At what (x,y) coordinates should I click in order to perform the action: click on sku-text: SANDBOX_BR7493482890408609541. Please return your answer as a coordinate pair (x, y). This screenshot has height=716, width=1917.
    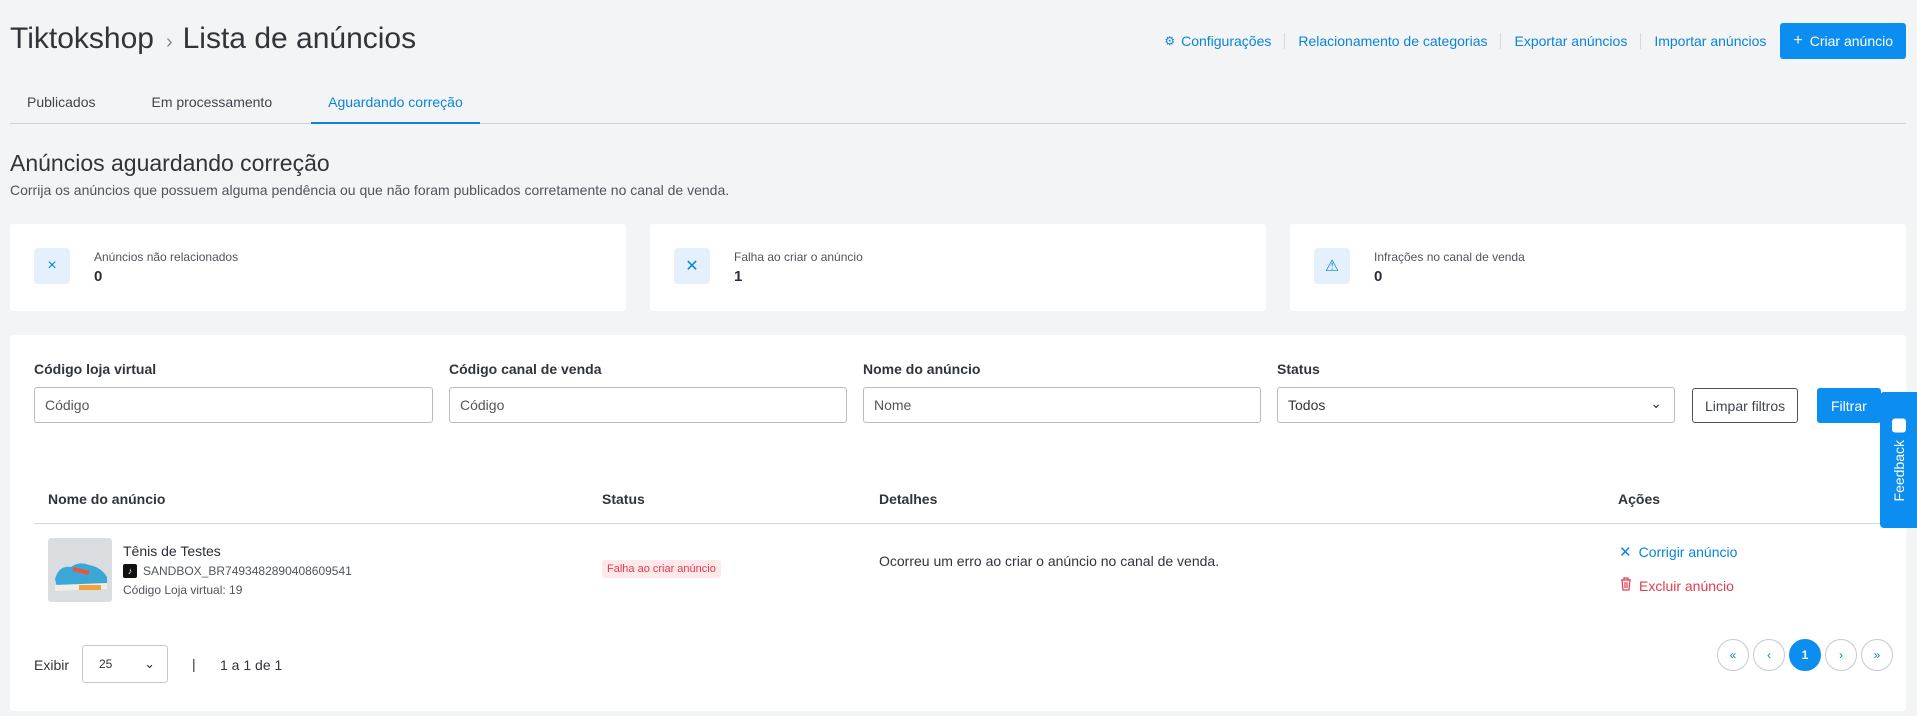
    Looking at the image, I should click on (247, 571).